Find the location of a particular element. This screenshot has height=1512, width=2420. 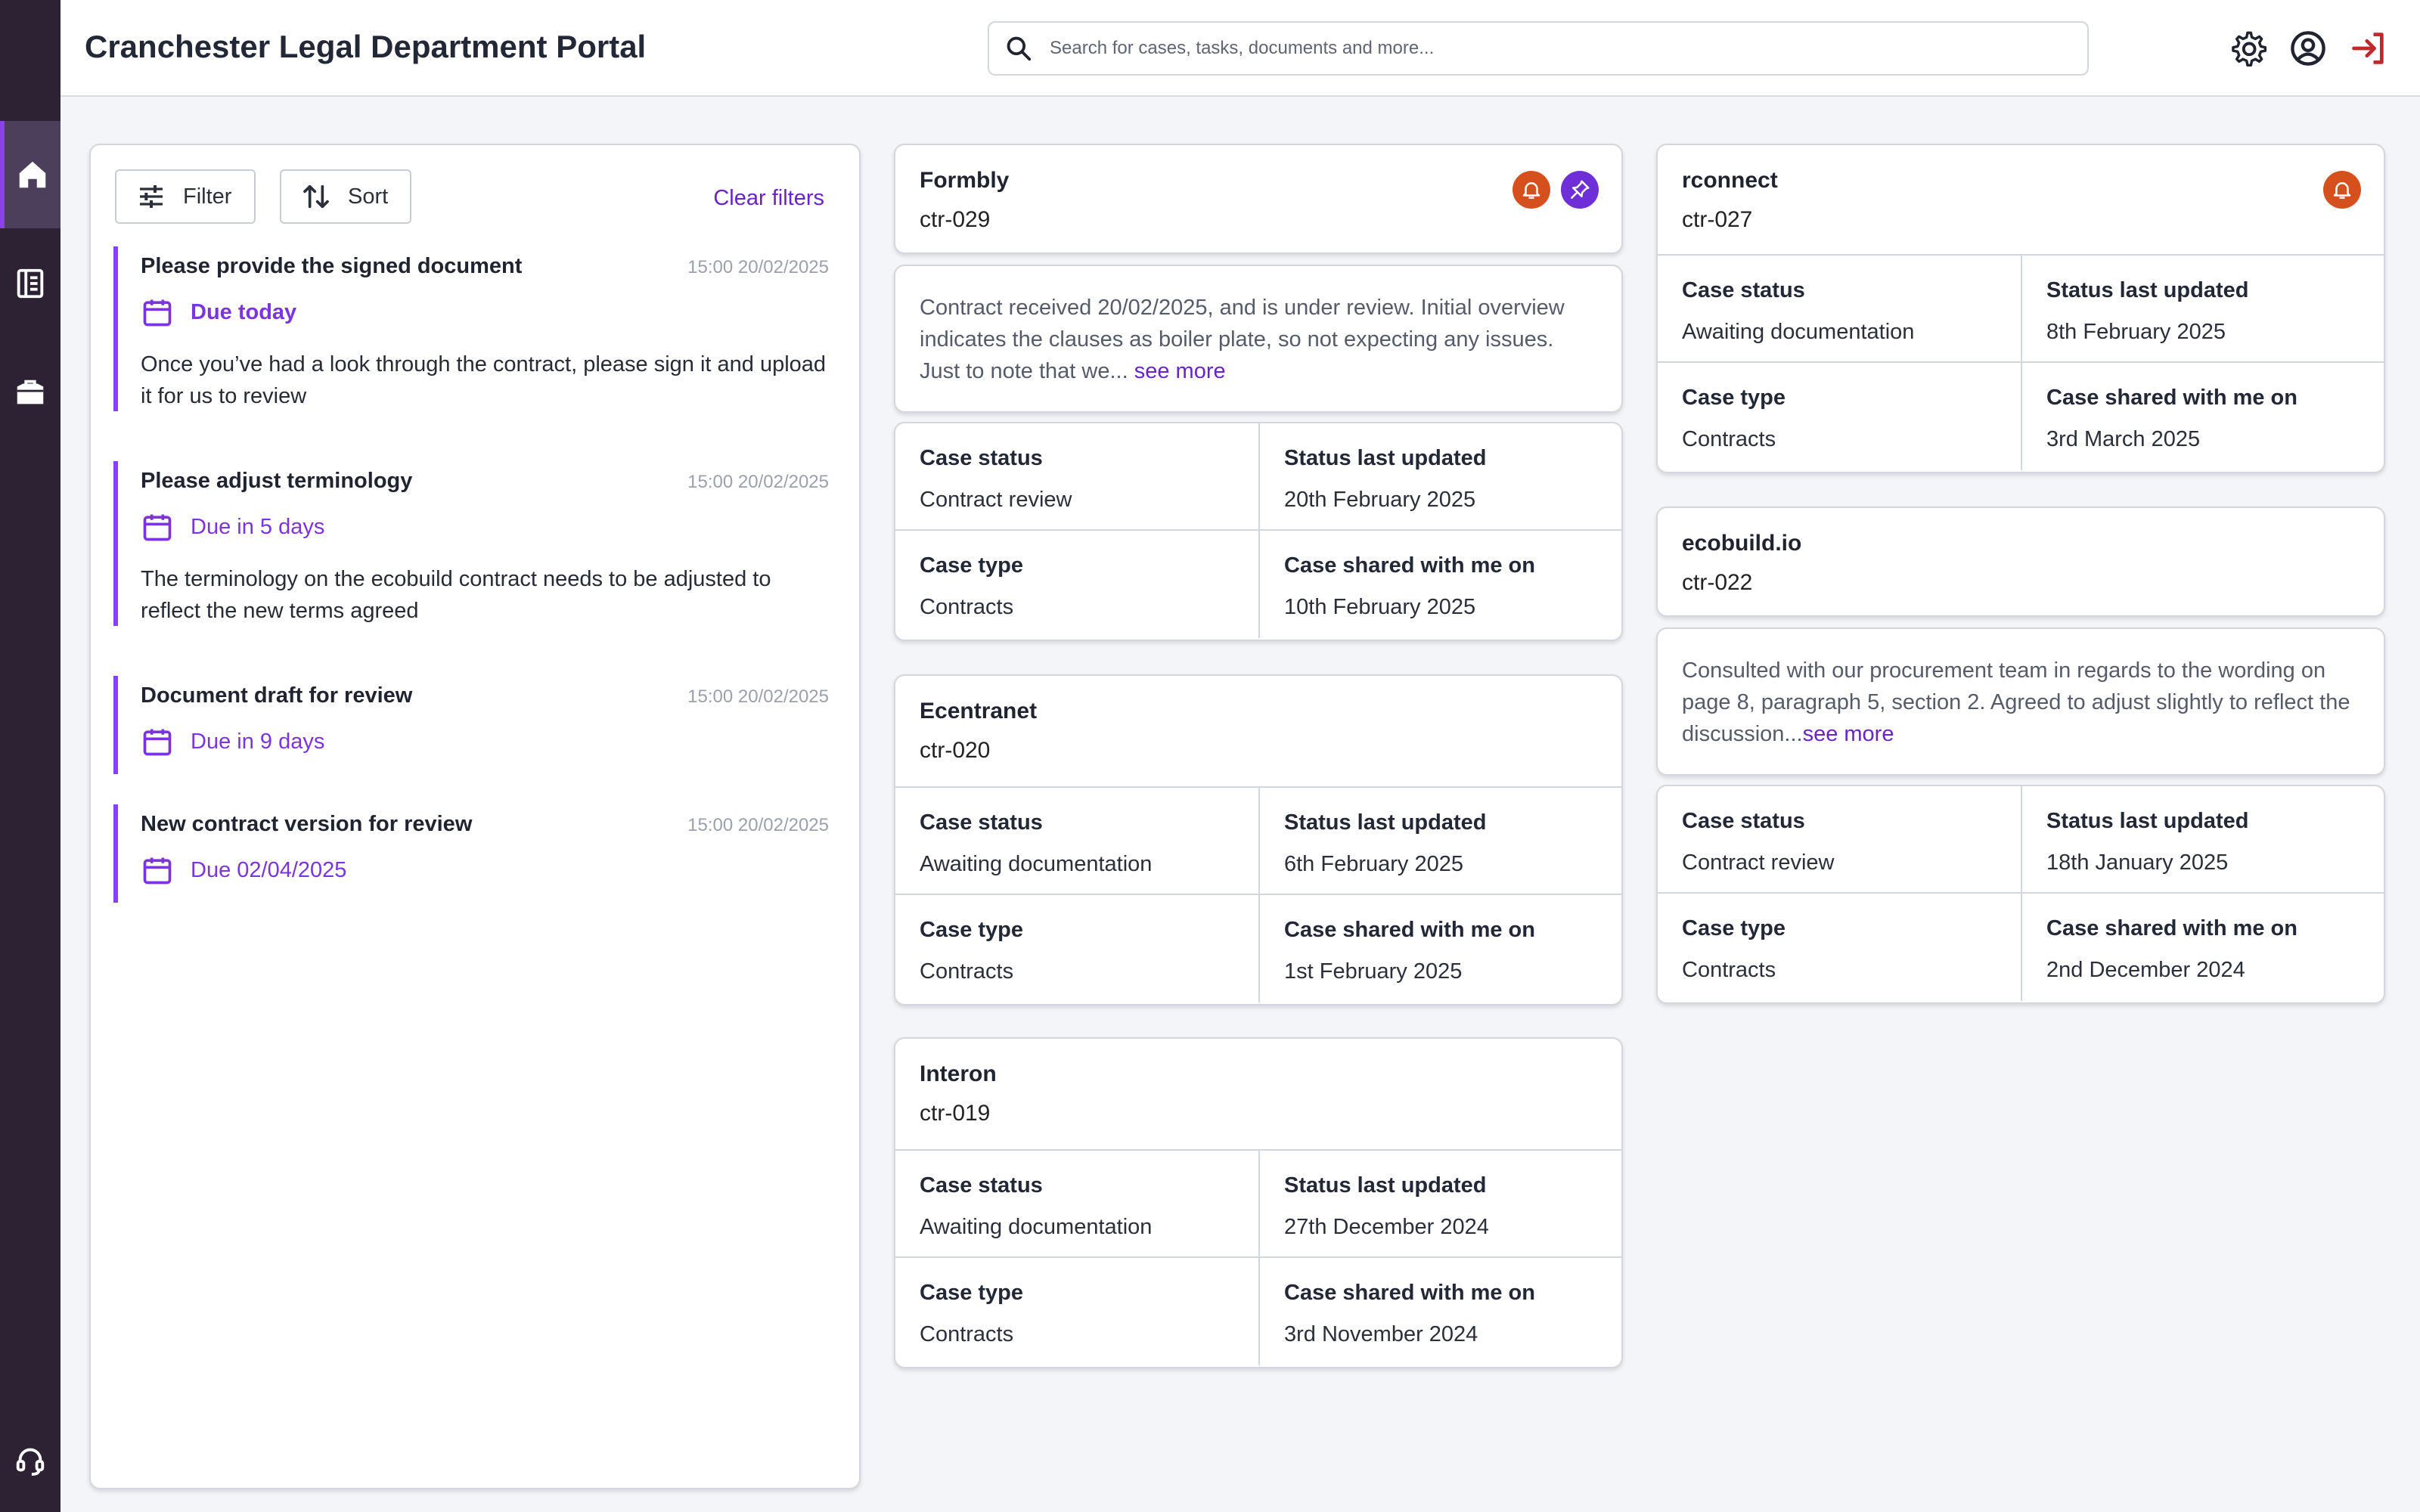

task-due-label: Due in 9 days is located at coordinates (258, 741).